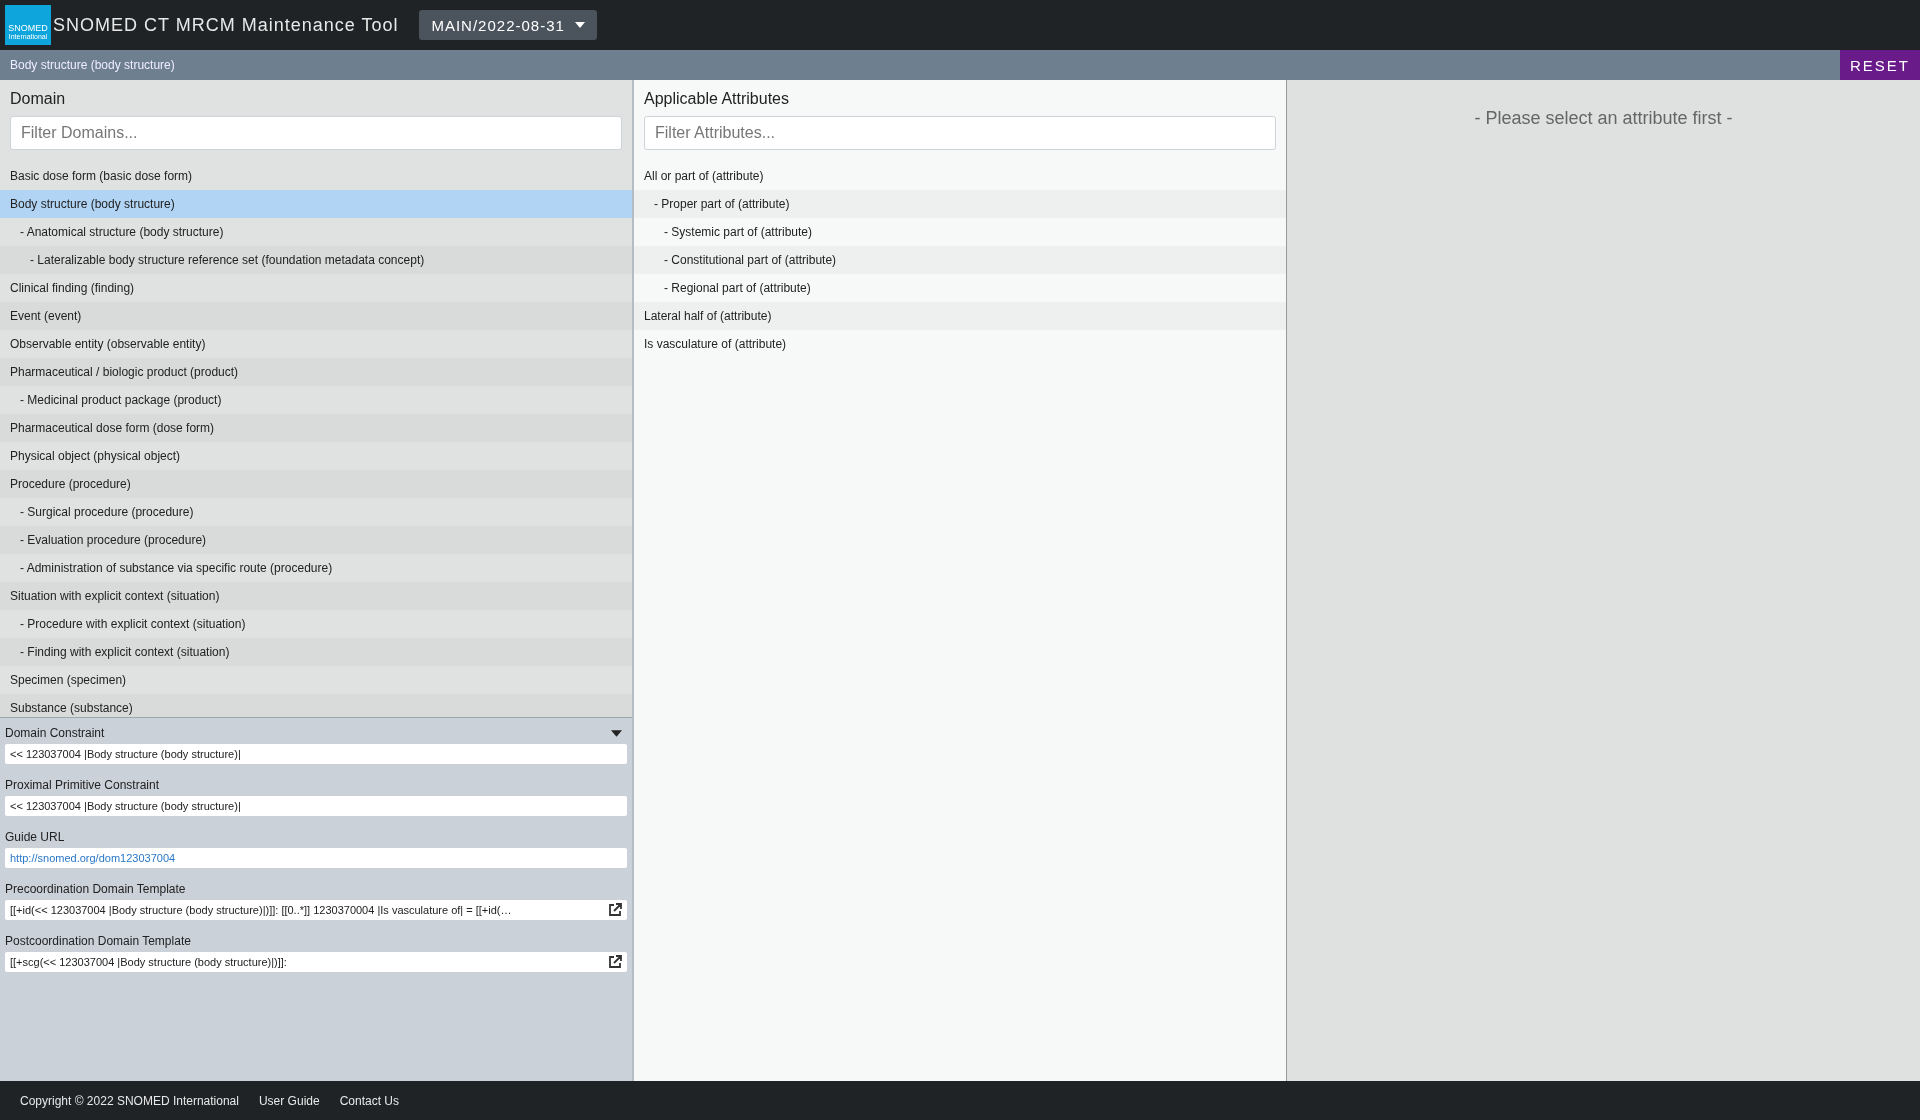 The width and height of the screenshot is (1920, 1120). What do you see at coordinates (717, 99) in the screenshot?
I see `panel-title: Applicable Attributes` at bounding box center [717, 99].